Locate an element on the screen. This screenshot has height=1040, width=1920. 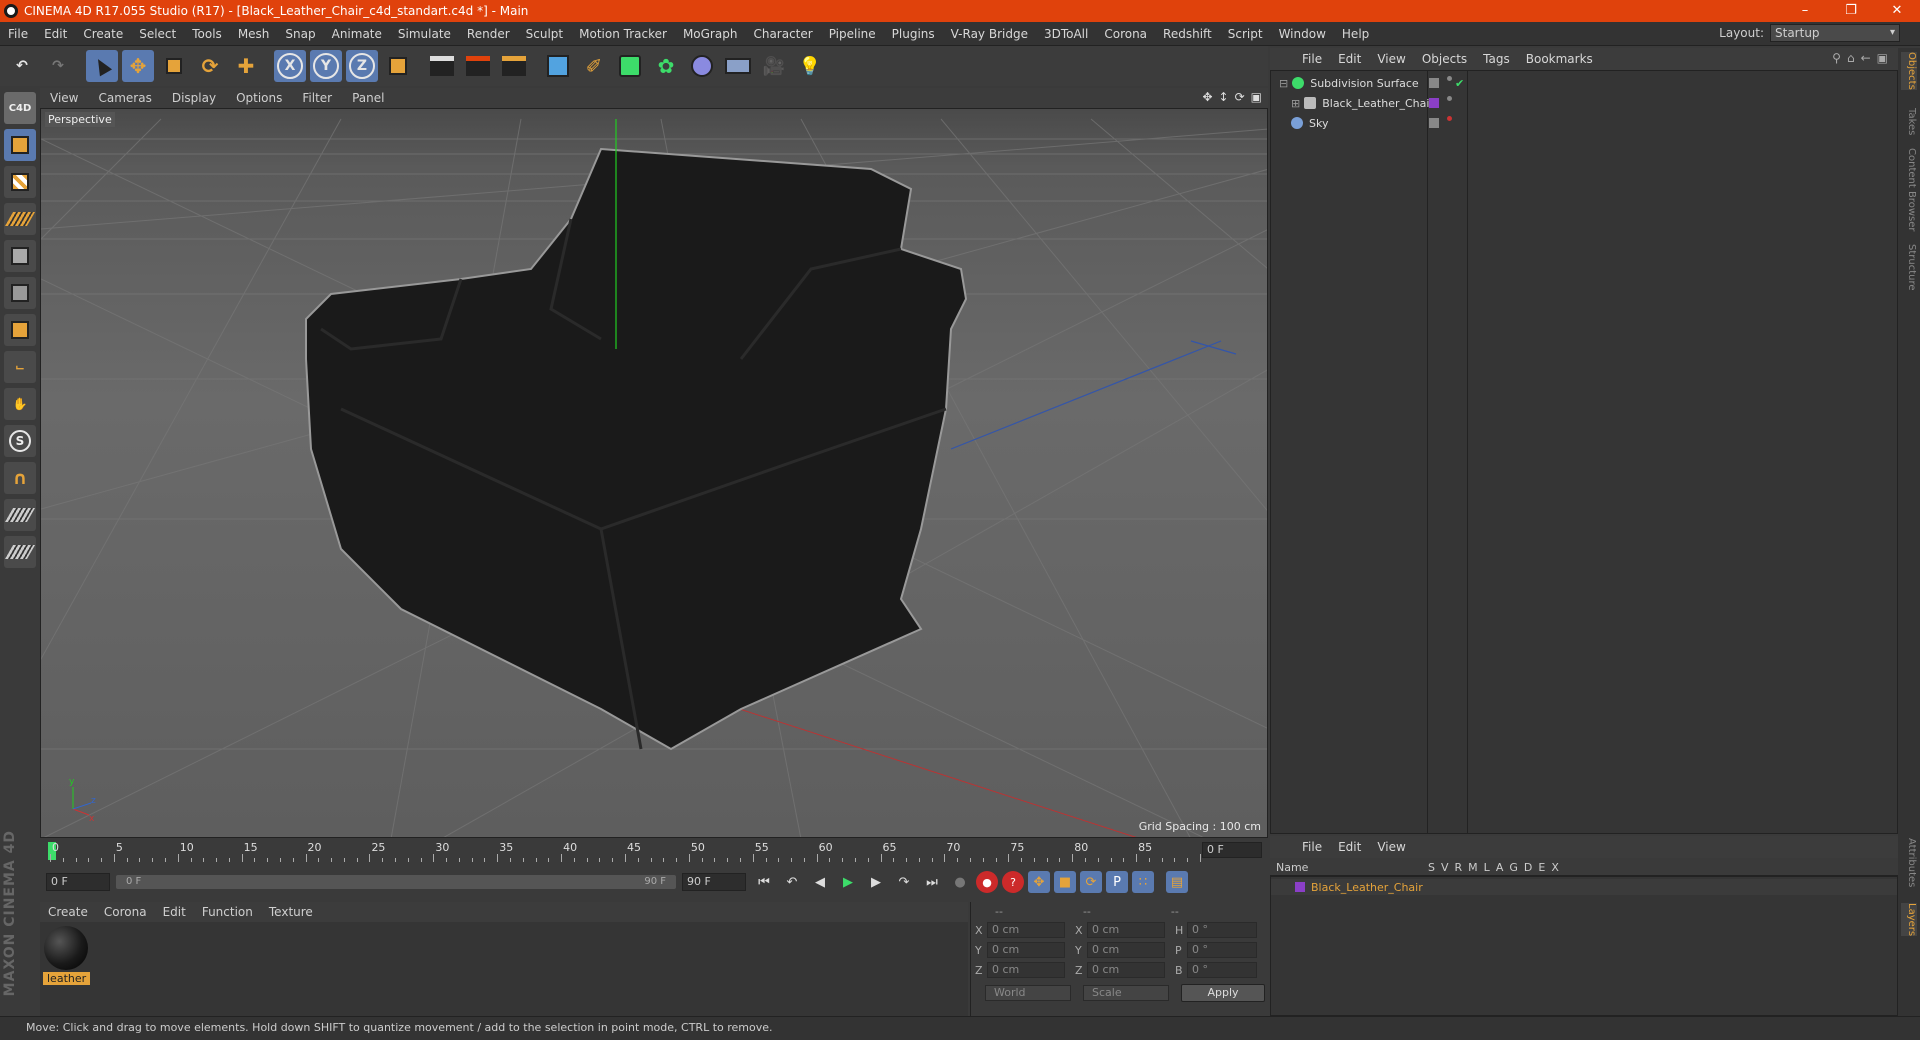
edges-mode-icon is located at coordinates (20, 293).